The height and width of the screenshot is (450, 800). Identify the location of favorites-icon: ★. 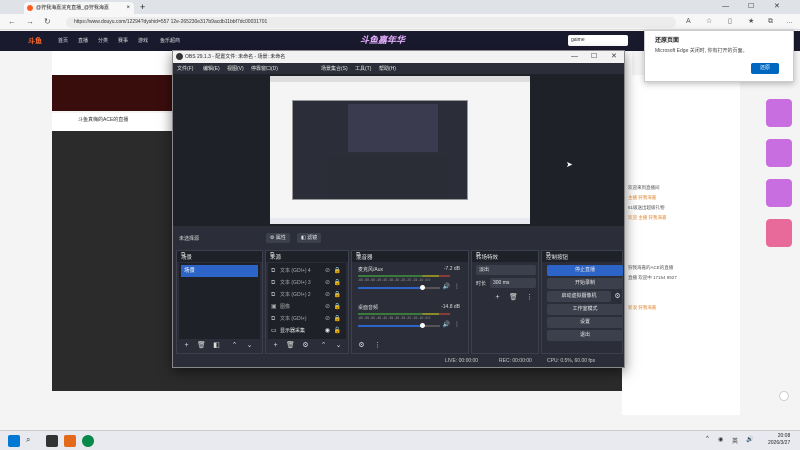
(751, 22).